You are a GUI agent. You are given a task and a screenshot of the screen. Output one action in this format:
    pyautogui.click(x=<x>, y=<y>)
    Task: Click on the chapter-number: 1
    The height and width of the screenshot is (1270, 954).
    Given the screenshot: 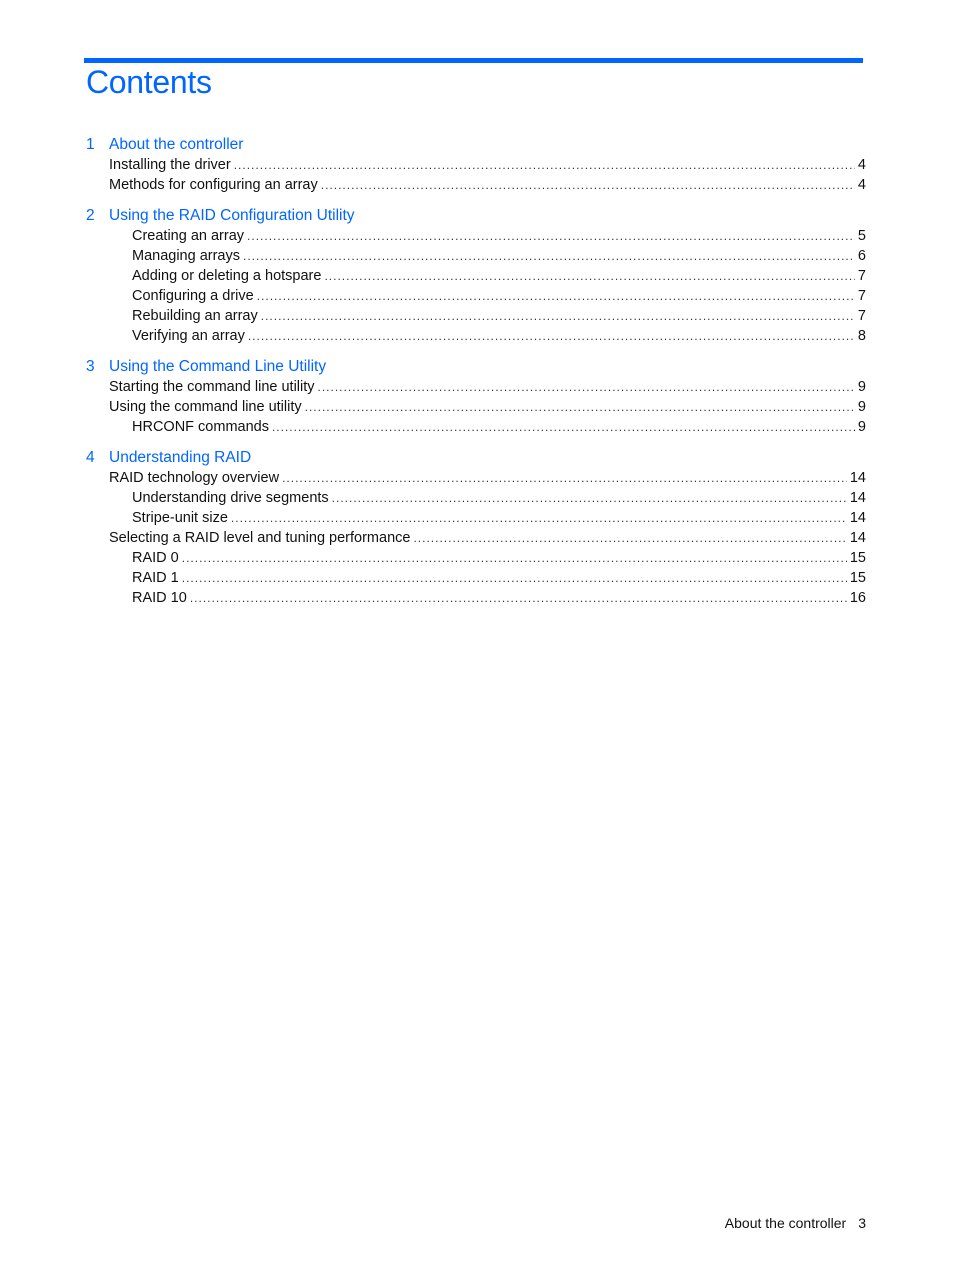 What is the action you would take?
    pyautogui.click(x=90, y=144)
    